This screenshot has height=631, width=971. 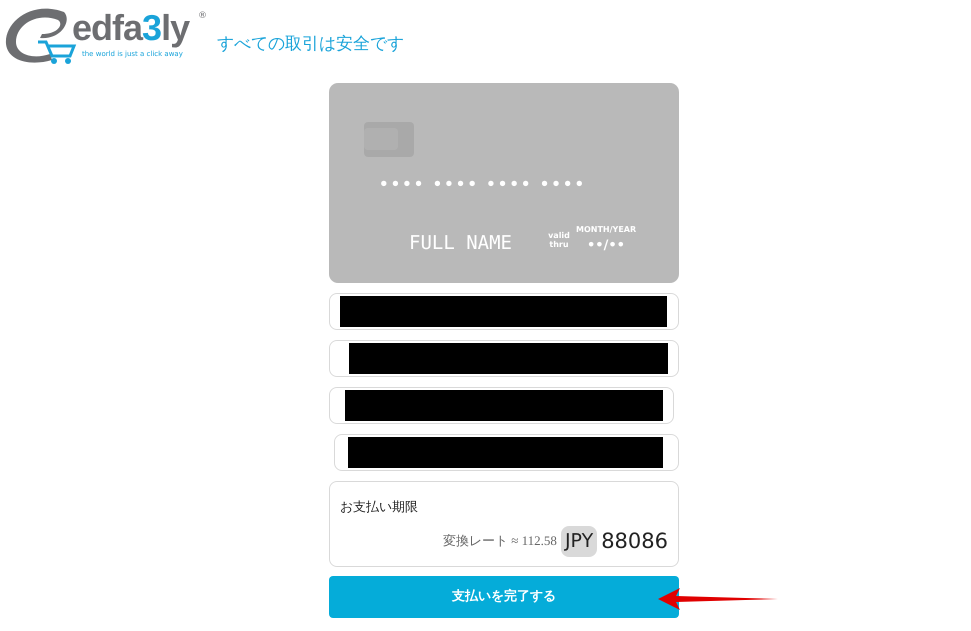 I want to click on complete-payment-button: 支払いを完了する, so click(x=504, y=597).